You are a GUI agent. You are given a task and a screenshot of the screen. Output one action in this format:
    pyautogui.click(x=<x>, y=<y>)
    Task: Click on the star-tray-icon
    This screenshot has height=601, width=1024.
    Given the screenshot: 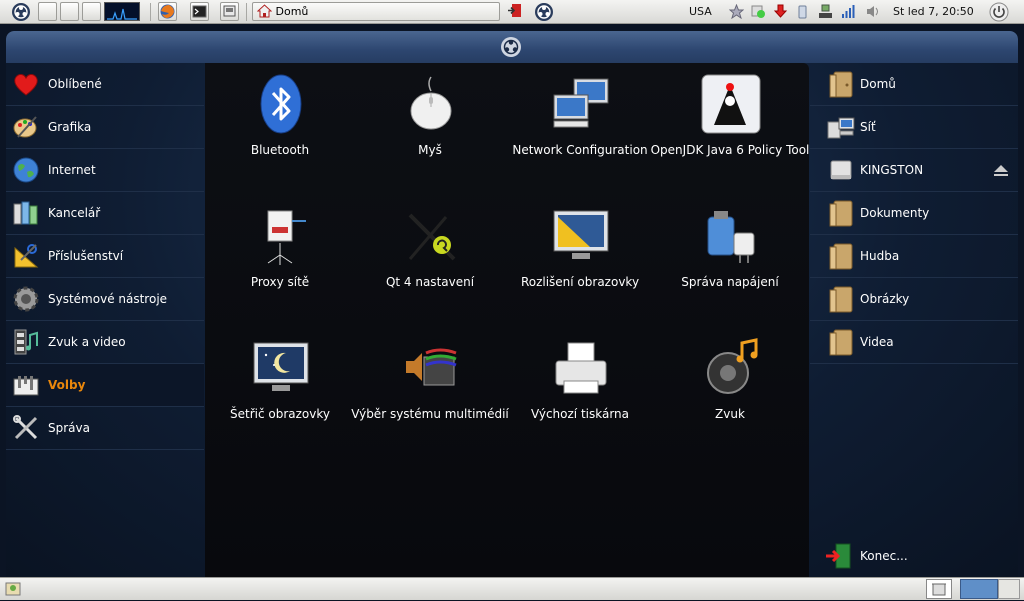 What is the action you would take?
    pyautogui.click(x=736, y=11)
    